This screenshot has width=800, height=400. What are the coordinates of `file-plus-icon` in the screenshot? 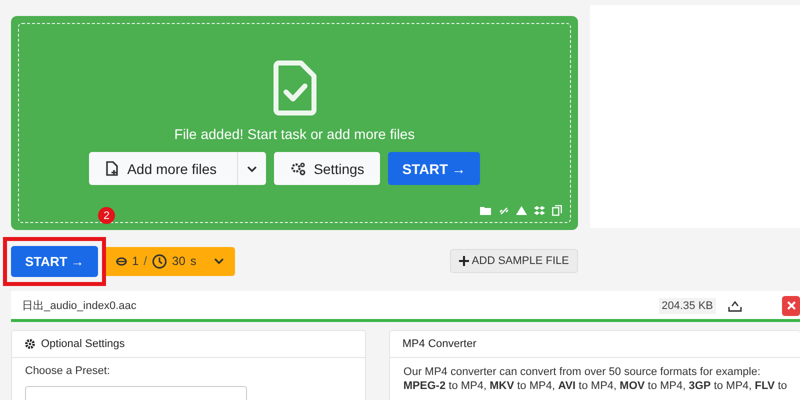 It's located at (112, 168).